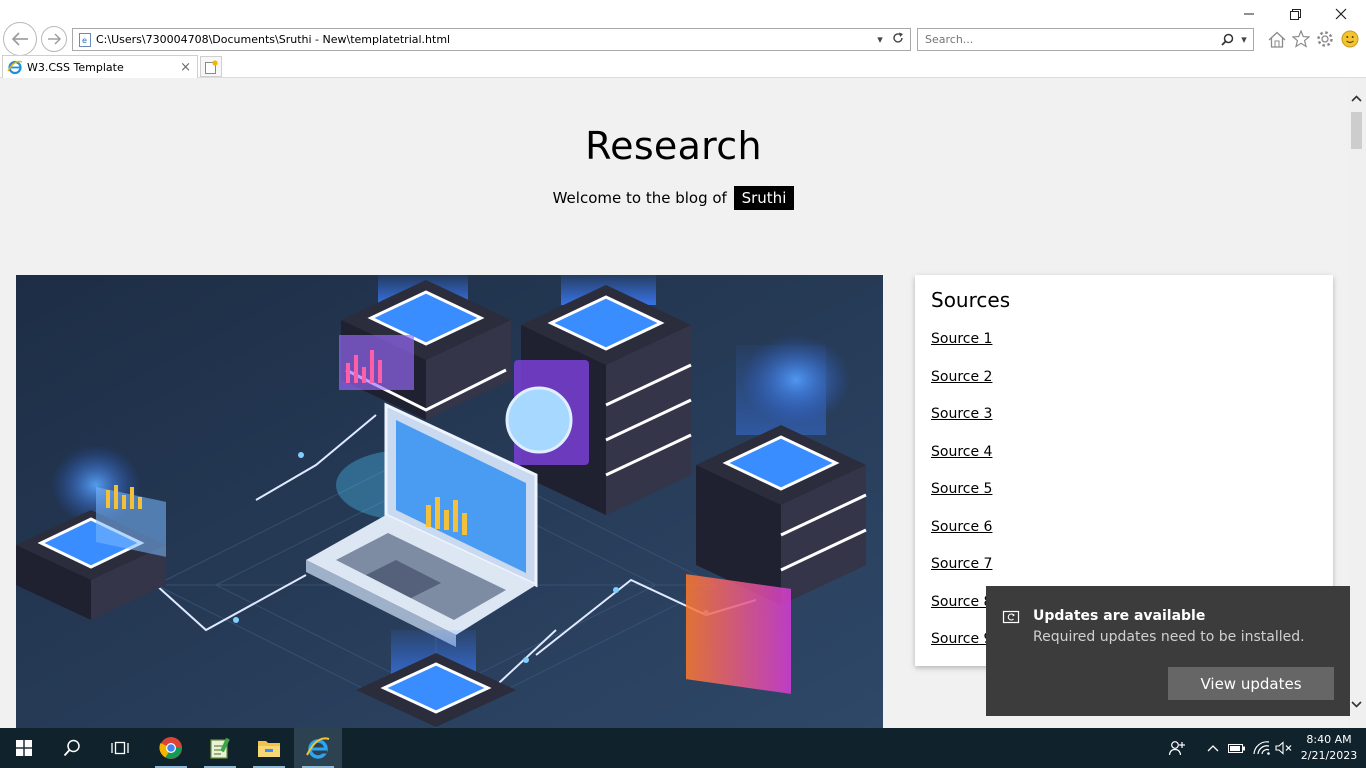 This screenshot has width=1366, height=768. I want to click on minimize-icon, so click(1249, 14).